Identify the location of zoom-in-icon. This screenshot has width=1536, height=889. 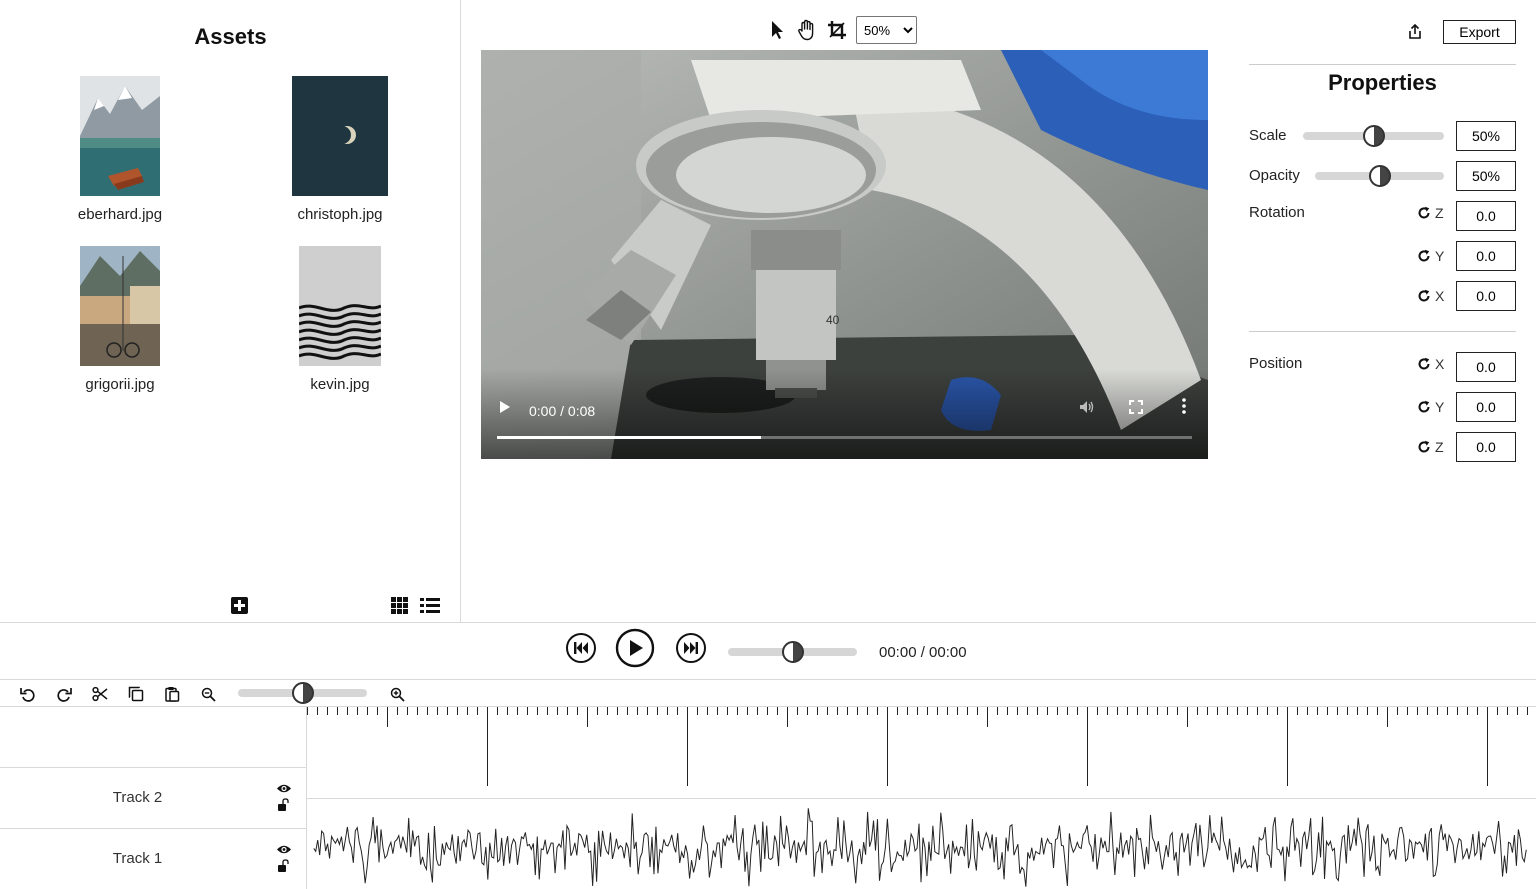
(397, 694).